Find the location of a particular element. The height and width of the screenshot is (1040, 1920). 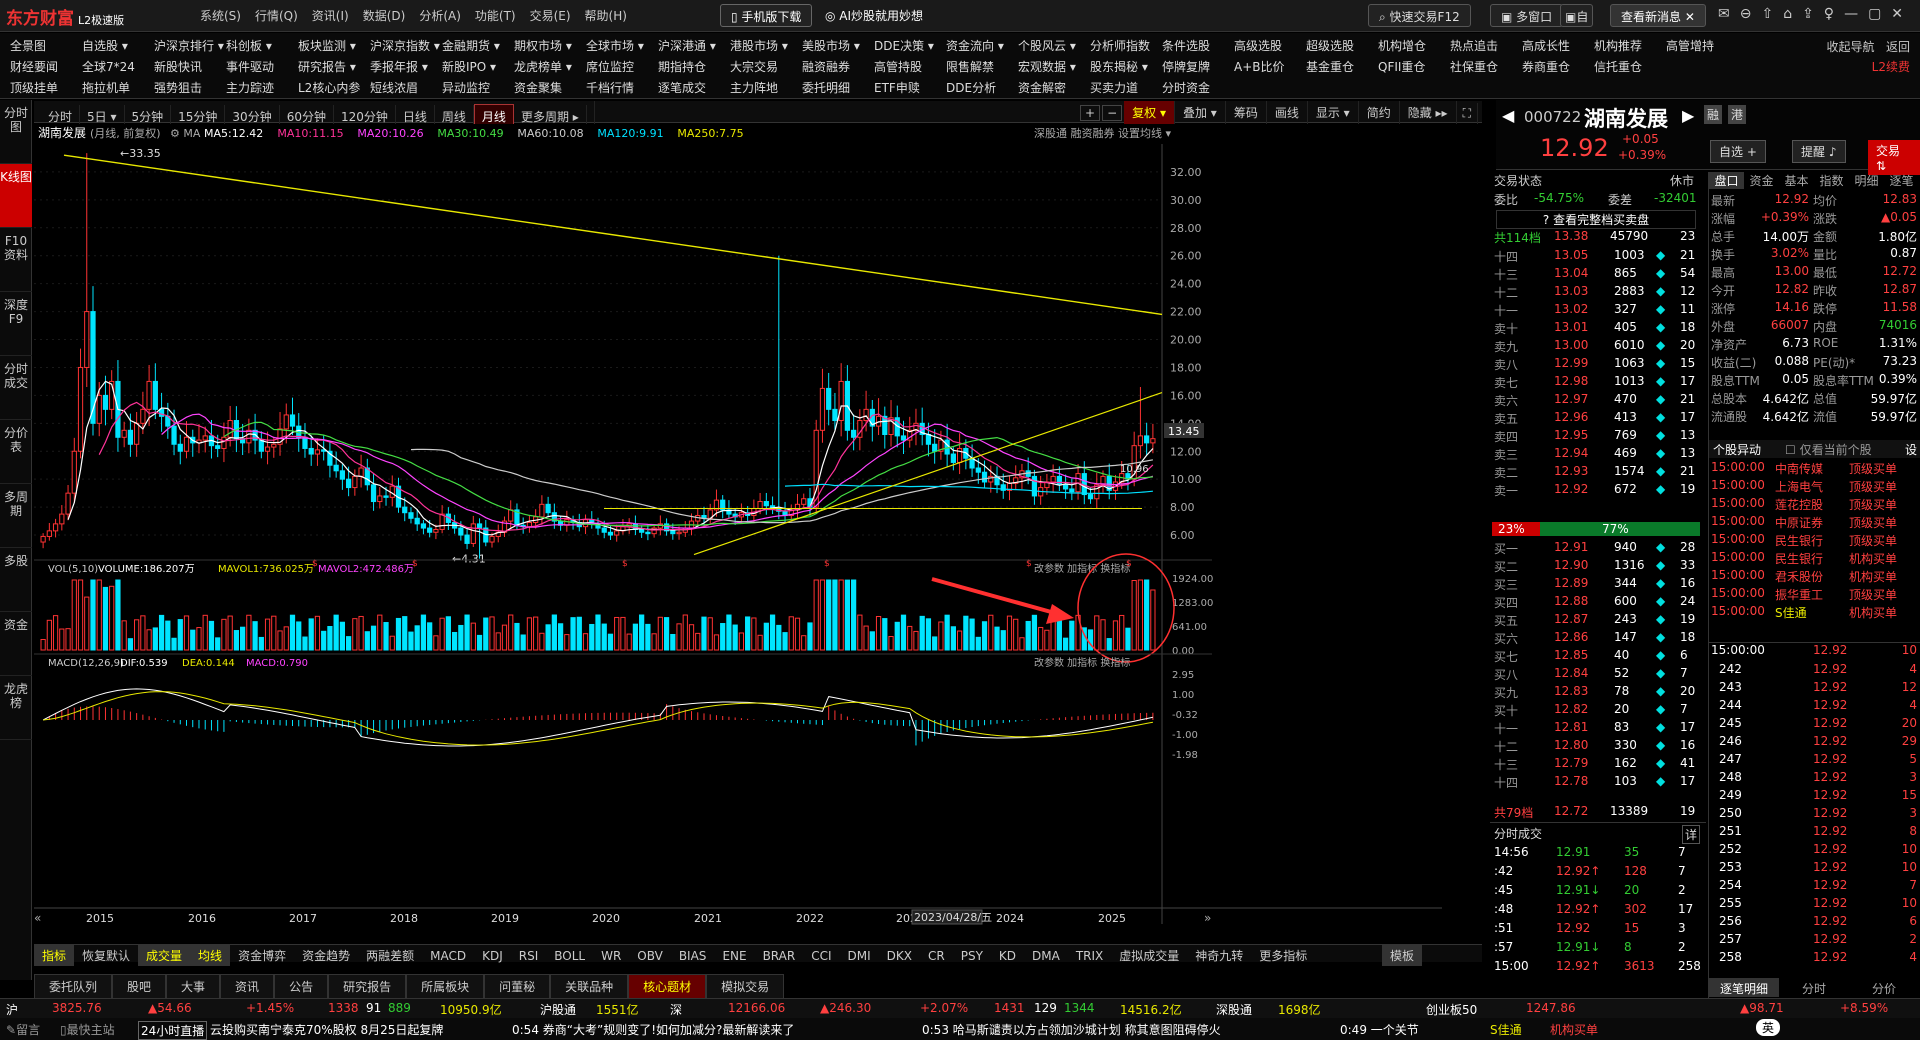

nav-row2-item-20: 社保重仓 is located at coordinates (1486, 66).